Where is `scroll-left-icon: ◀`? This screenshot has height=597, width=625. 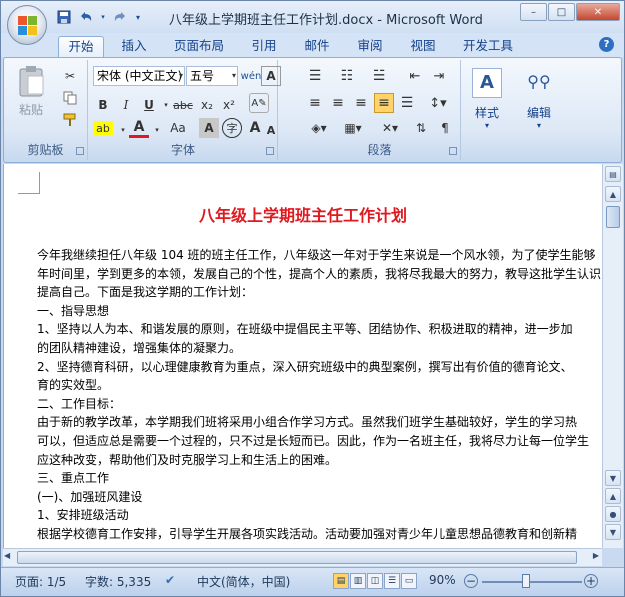
scroll-left-icon: ◀ is located at coordinates (7, 555).